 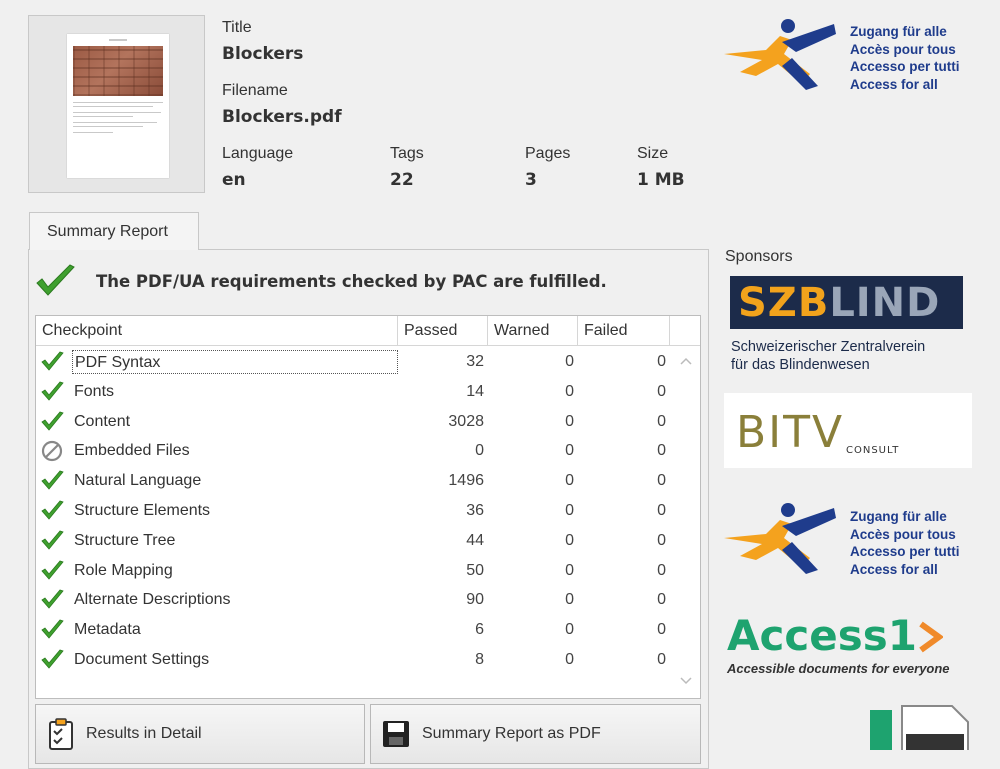 What do you see at coordinates (351, 571) in the screenshot?
I see `table-row: Role Mapping 50 0 0` at bounding box center [351, 571].